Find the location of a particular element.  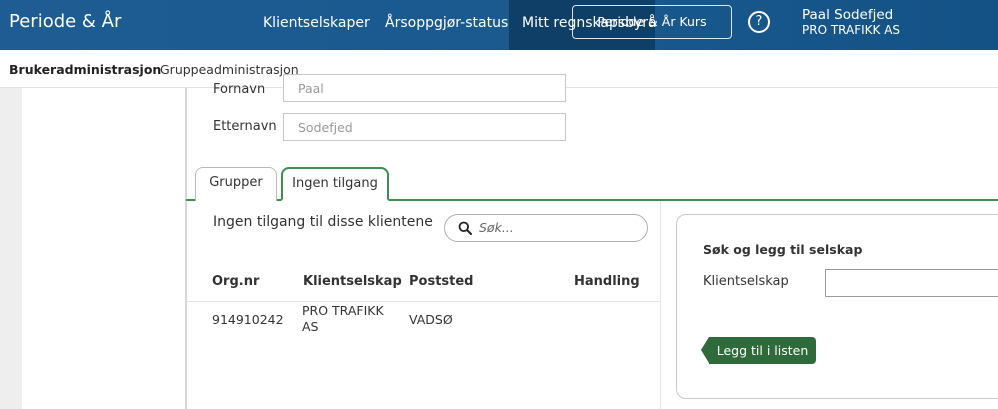

left-gutter is located at coordinates (11, 248).